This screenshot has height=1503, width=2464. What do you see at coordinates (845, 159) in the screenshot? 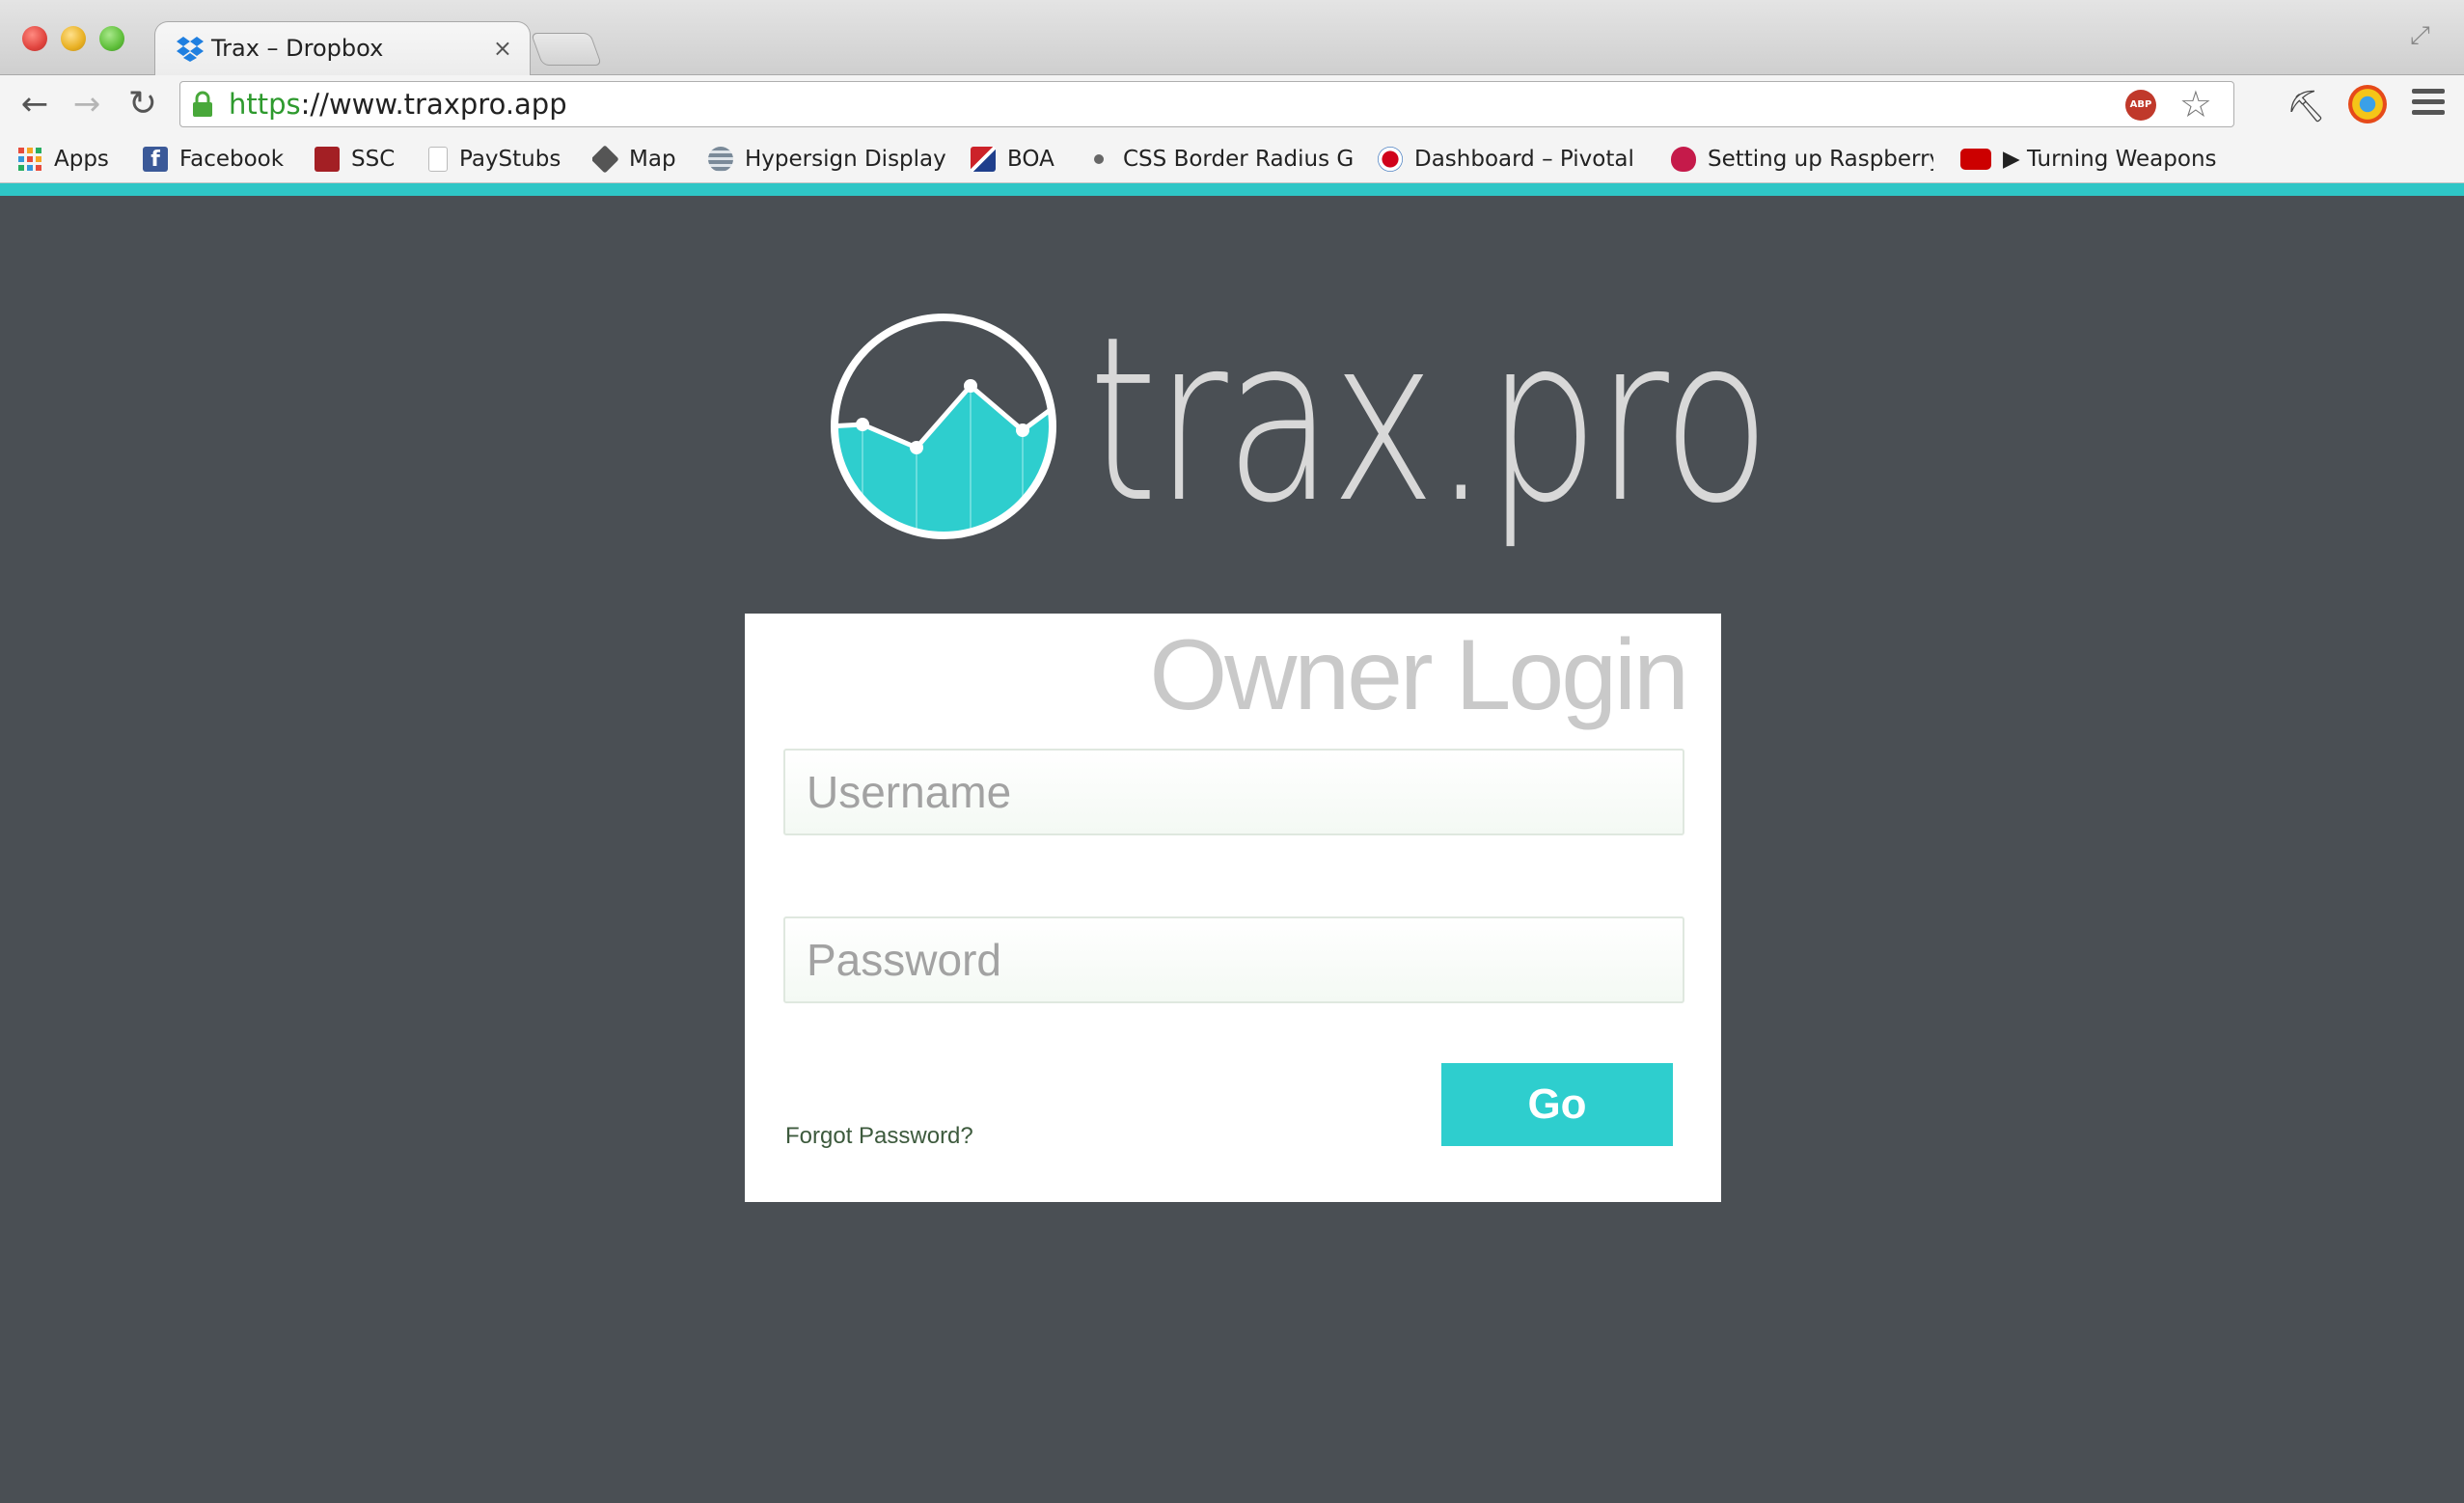
I see `bookmark-label: Hypersign Display` at bounding box center [845, 159].